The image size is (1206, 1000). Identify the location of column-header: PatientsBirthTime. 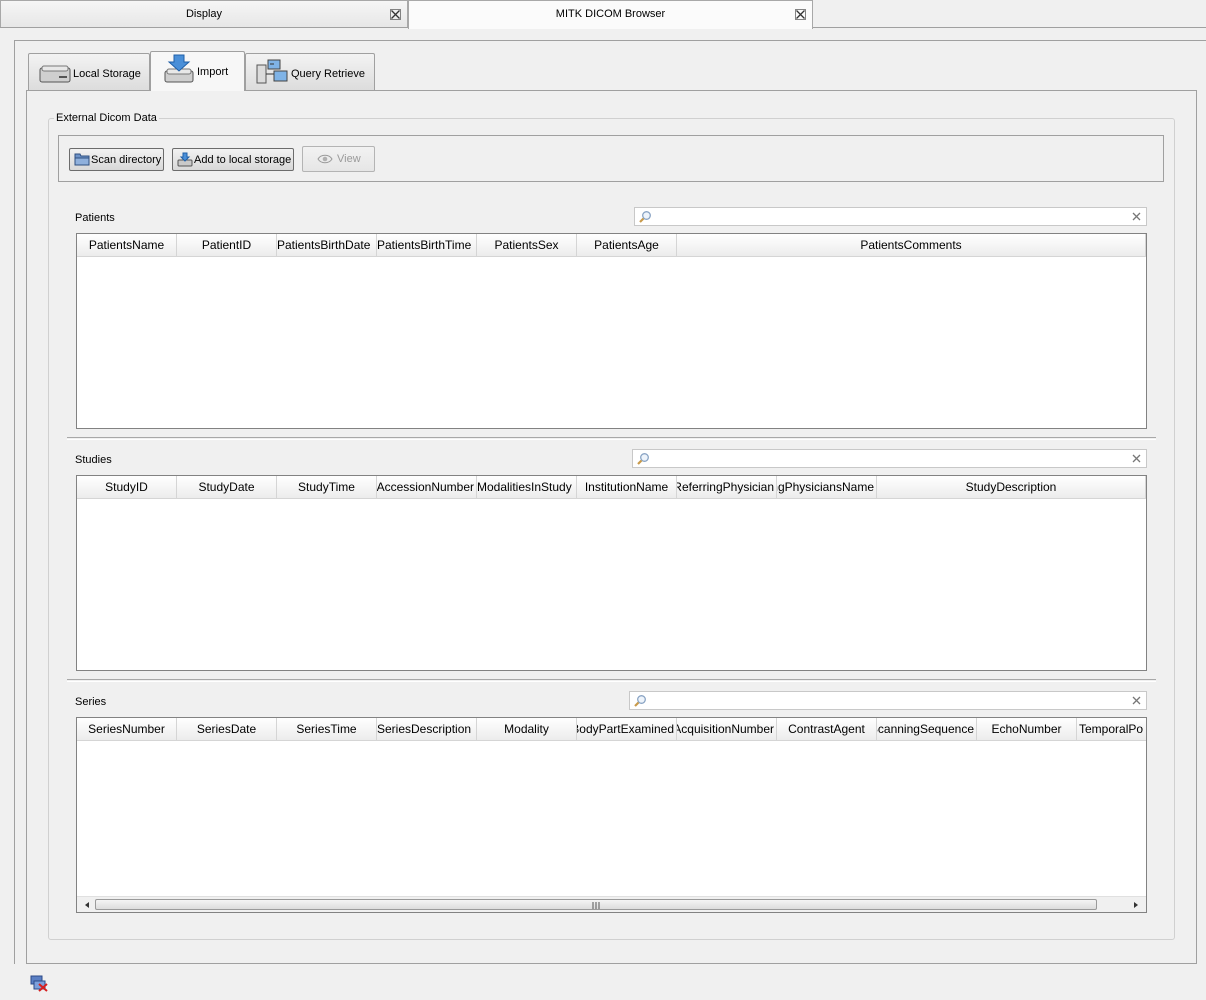
(427, 245).